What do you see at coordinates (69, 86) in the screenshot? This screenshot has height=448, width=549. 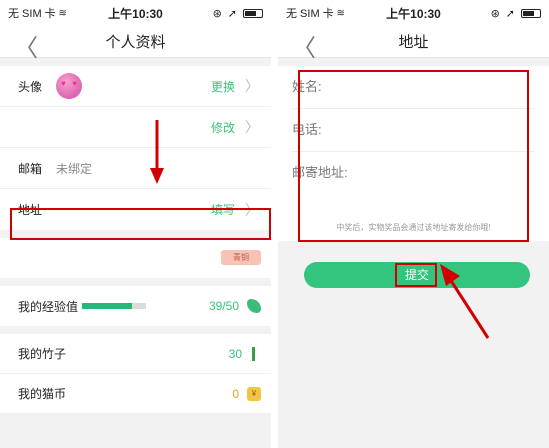 I see `avatar` at bounding box center [69, 86].